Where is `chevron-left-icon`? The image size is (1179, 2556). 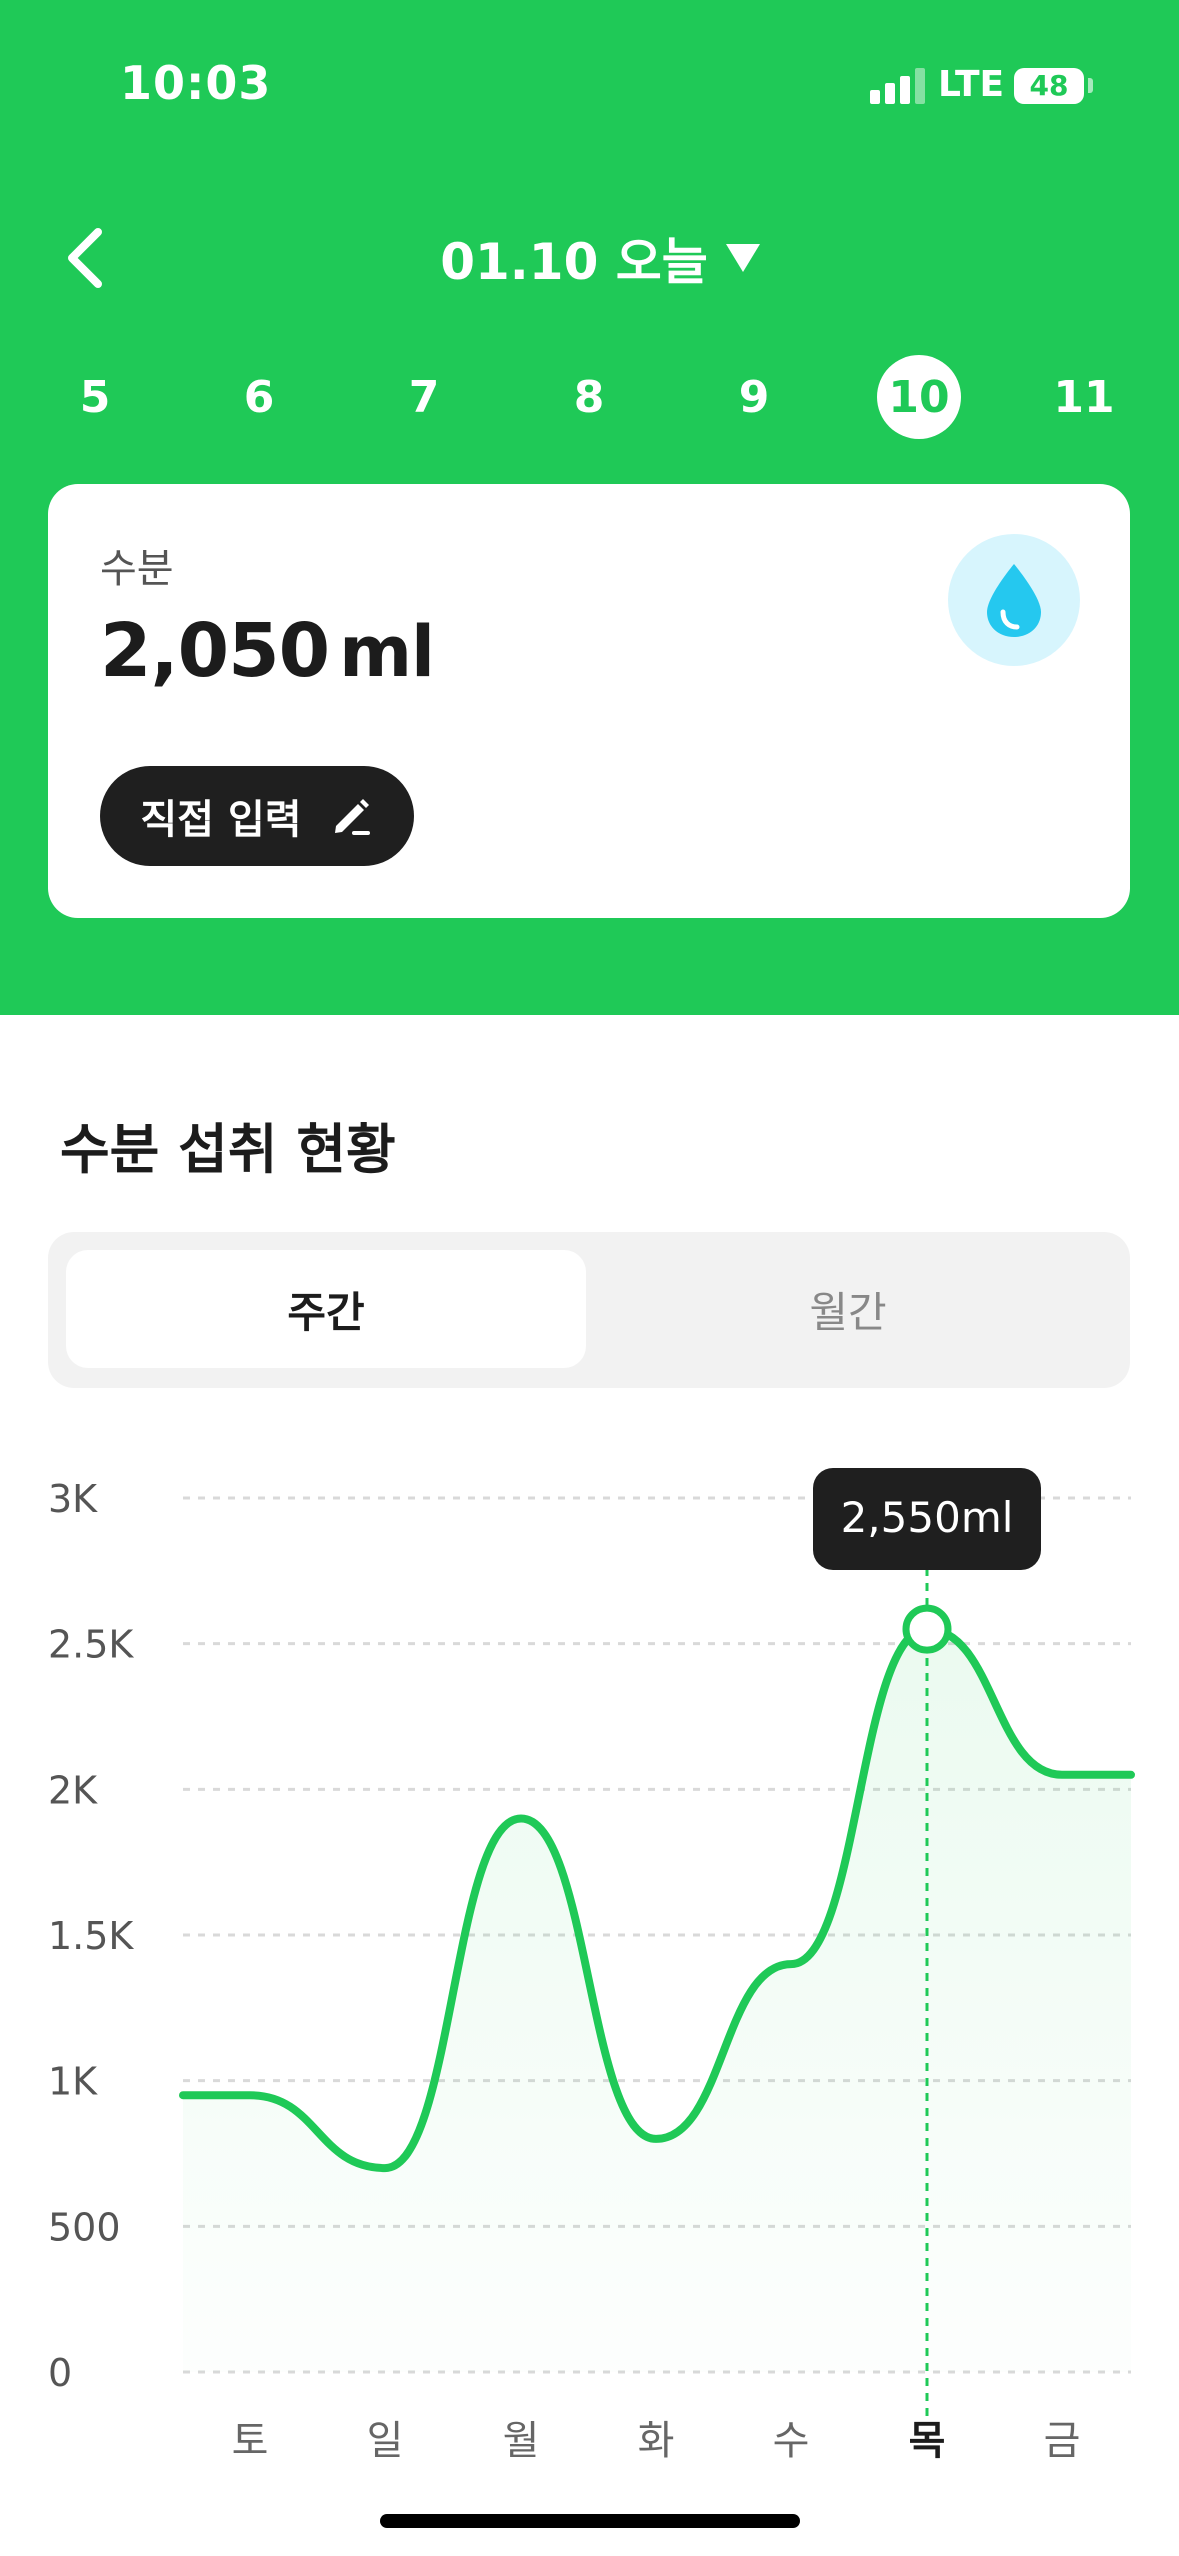 chevron-left-icon is located at coordinates (85, 258).